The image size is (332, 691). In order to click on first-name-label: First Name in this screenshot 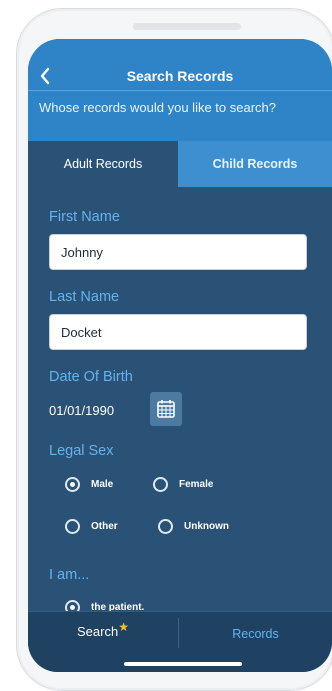, I will do `click(84, 217)`.